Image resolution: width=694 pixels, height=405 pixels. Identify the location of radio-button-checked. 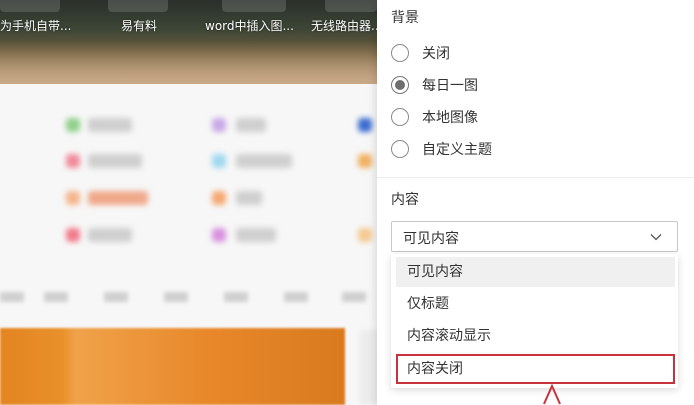
(400, 85).